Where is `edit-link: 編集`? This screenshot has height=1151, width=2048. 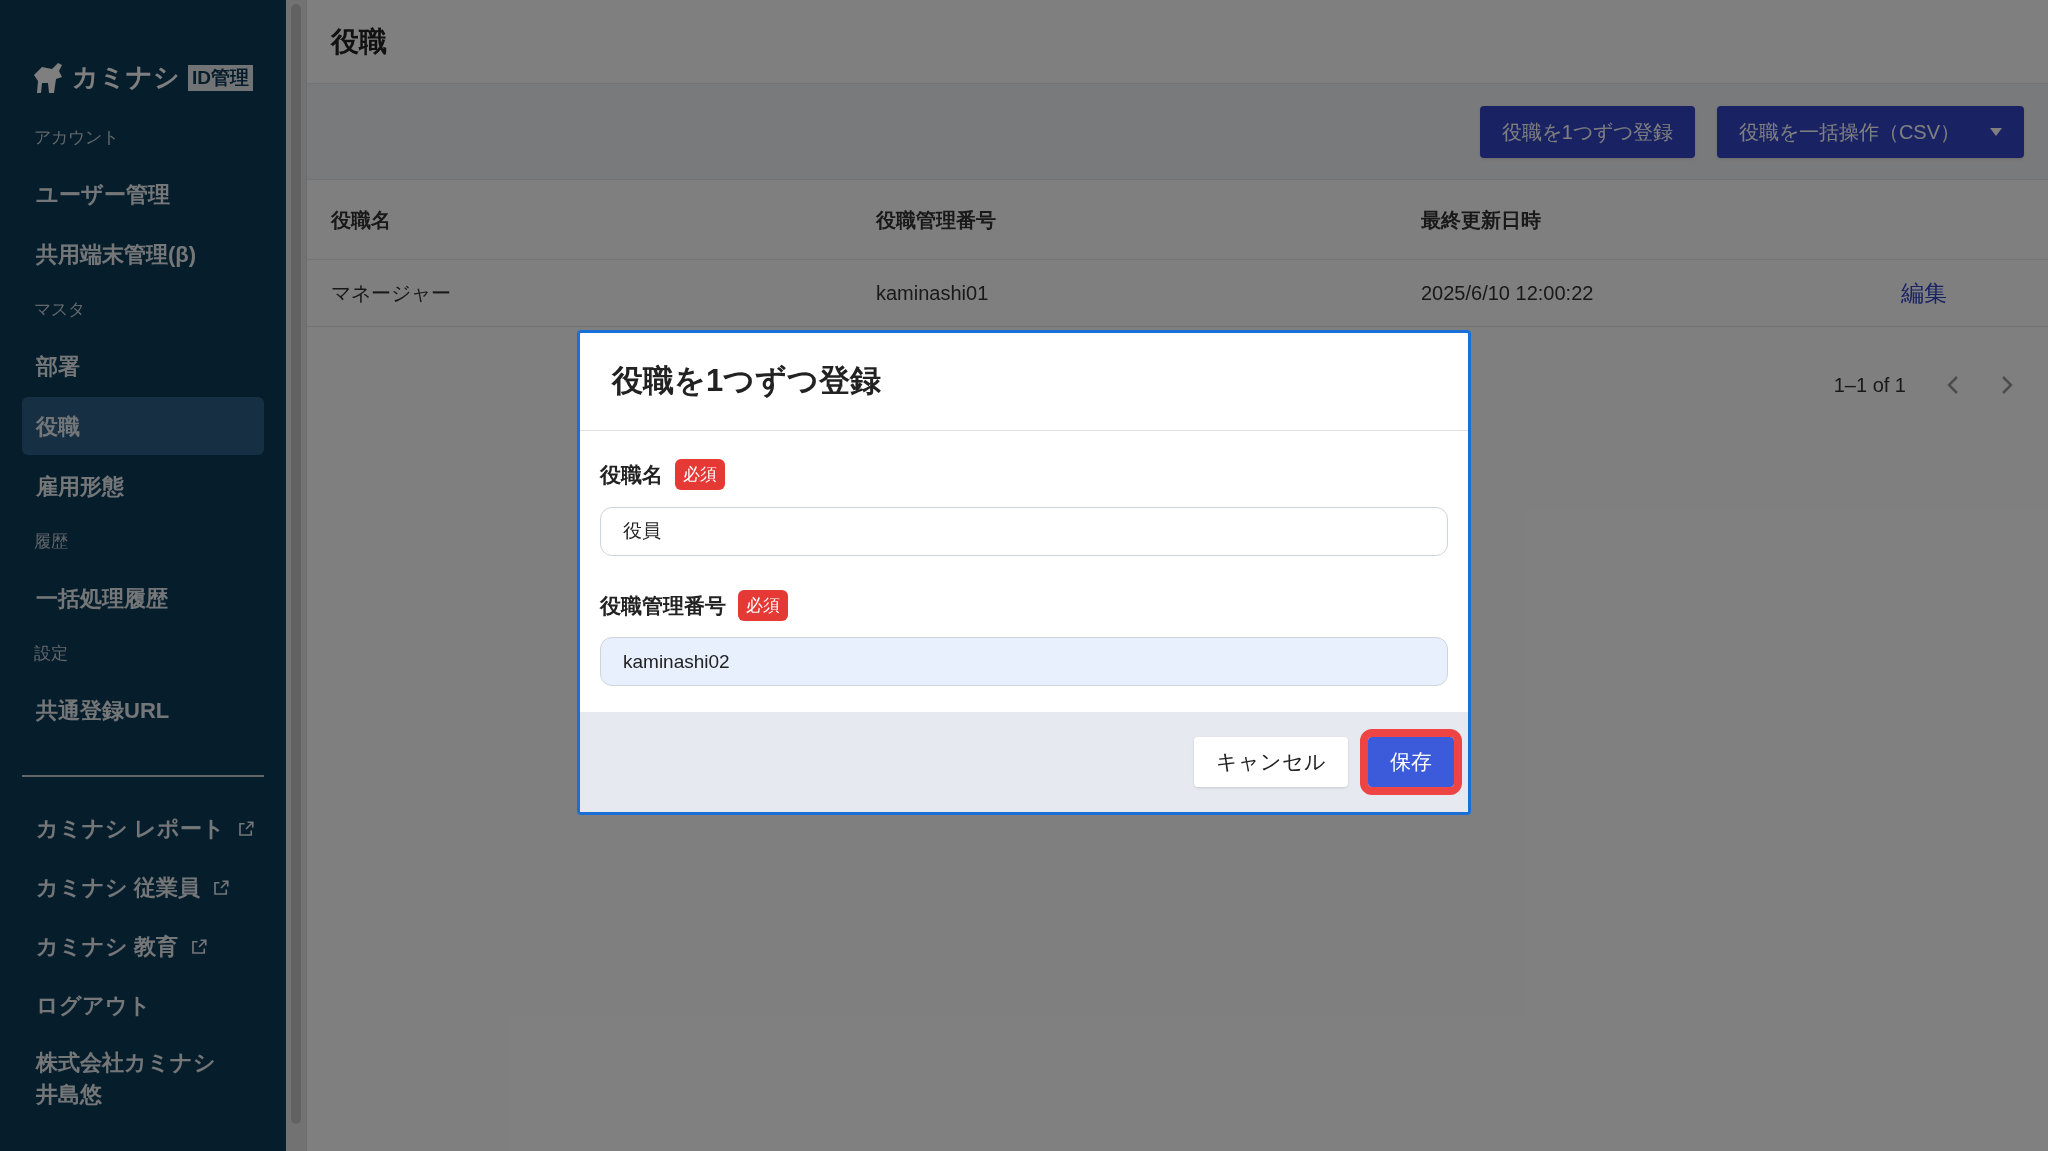
edit-link: 編集 is located at coordinates (1924, 293).